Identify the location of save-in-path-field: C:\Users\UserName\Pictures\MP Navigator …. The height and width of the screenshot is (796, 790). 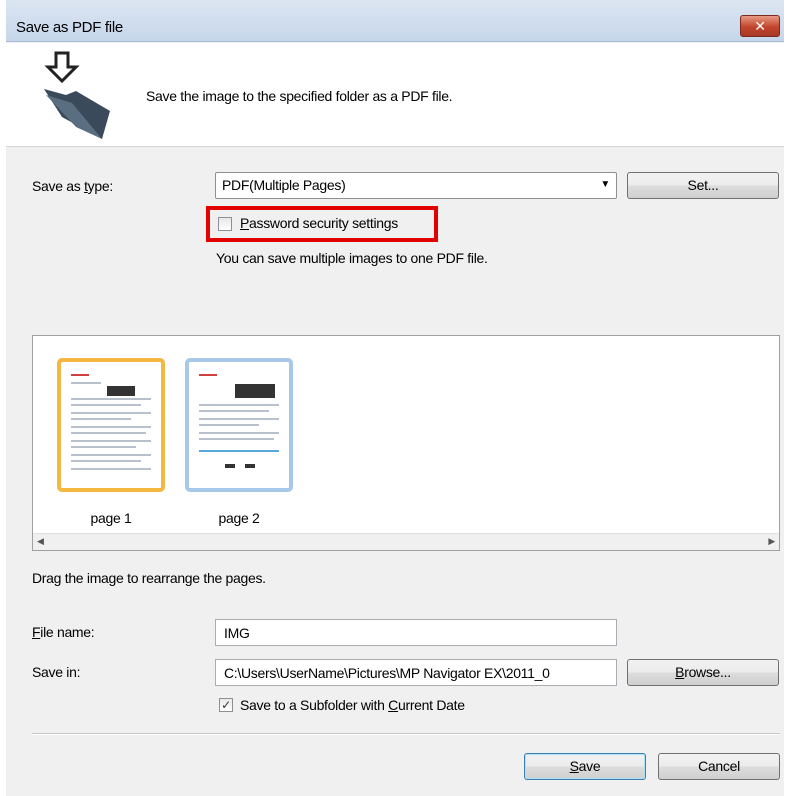
(416, 672).